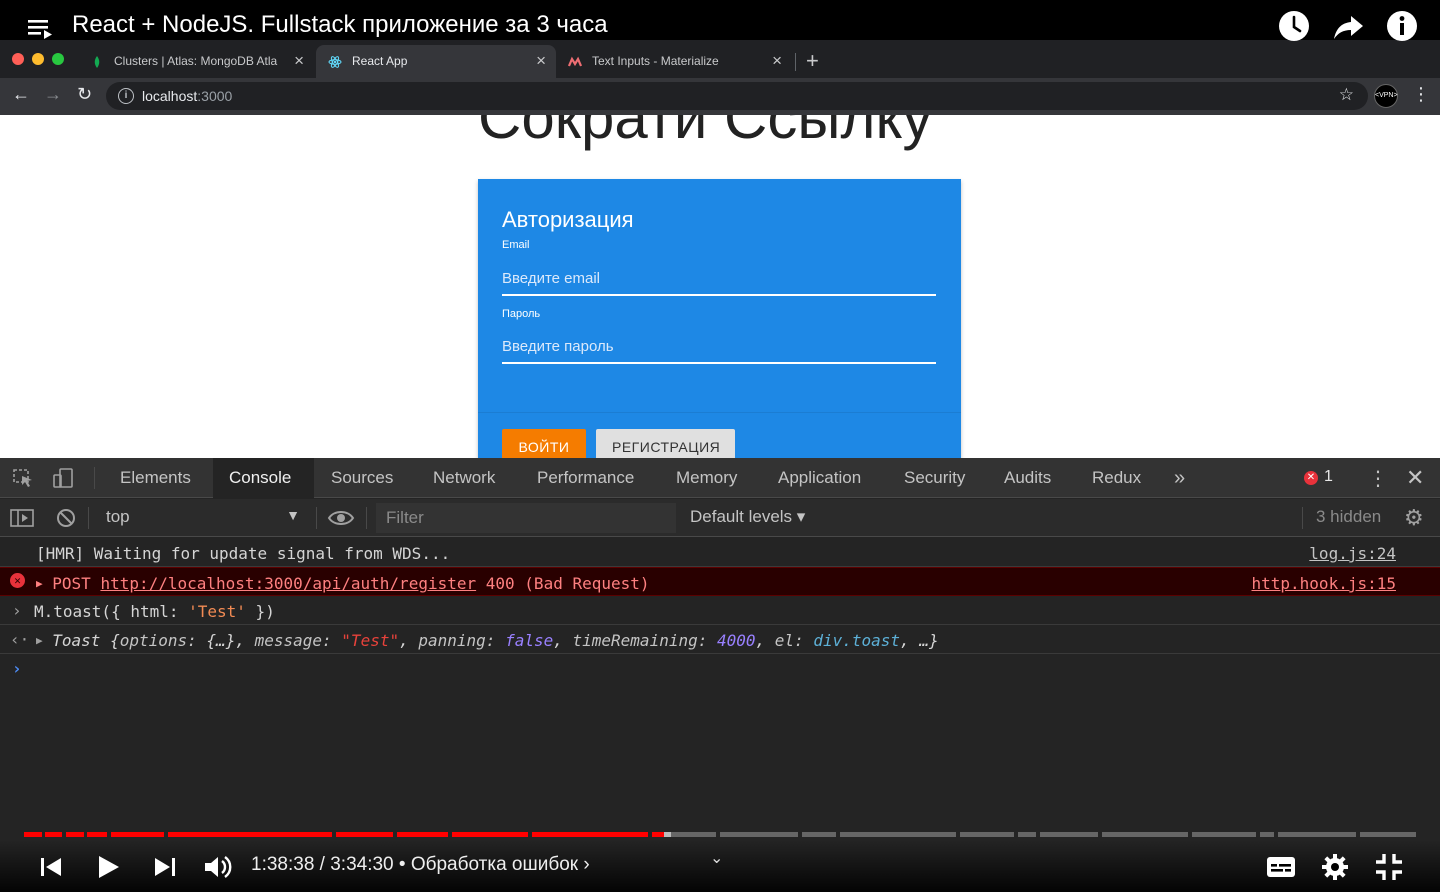 The height and width of the screenshot is (892, 1440). Describe the element at coordinates (665, 443) in the screenshot. I see `register-button: Регистрация` at that location.